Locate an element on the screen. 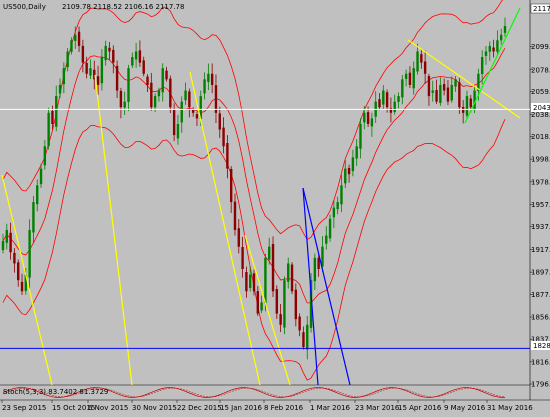 The width and height of the screenshot is (550, 417). stoch-label: Stoch(5,3,3) 83.7402 81.3729 is located at coordinates (55, 392).